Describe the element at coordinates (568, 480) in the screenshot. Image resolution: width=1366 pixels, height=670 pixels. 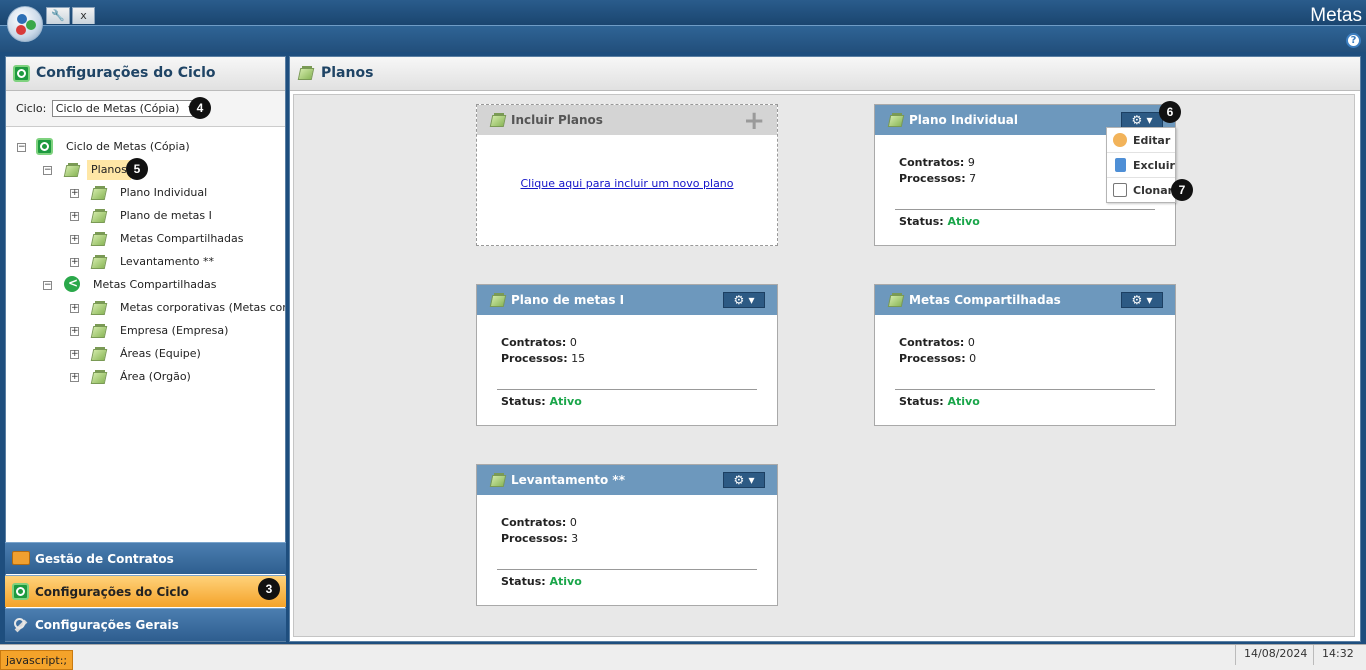
I see `plan-card-title: Levantamento **` at that location.